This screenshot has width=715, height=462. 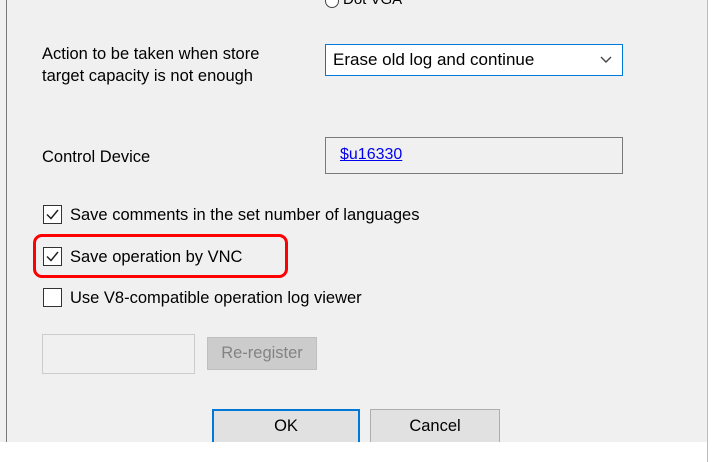 I want to click on reregister-button: Re-register, so click(x=262, y=353).